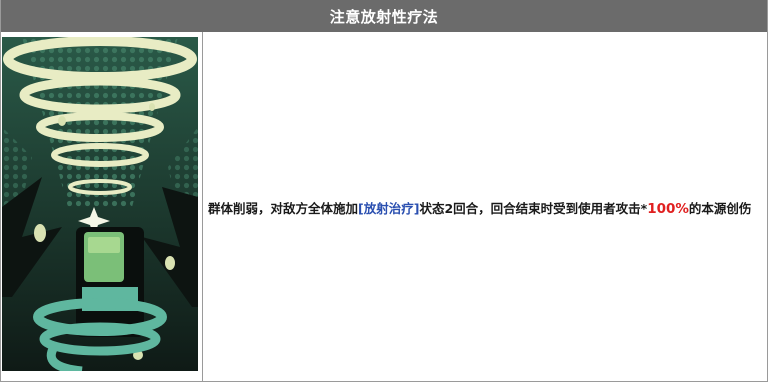 Image resolution: width=768 pixels, height=382 pixels. I want to click on desc-part2: 状态2回合，回合结束时受到使用者攻击*, so click(533, 208).